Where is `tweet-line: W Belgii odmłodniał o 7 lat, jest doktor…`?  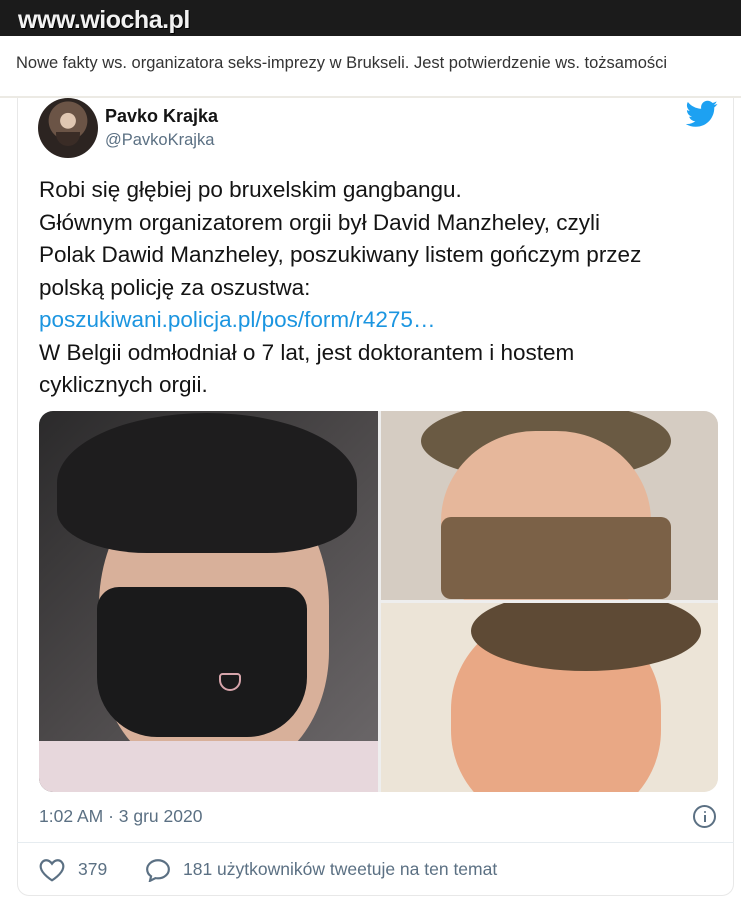
tweet-line: W Belgii odmłodniał o 7 lat, jest doktor… is located at coordinates (307, 352).